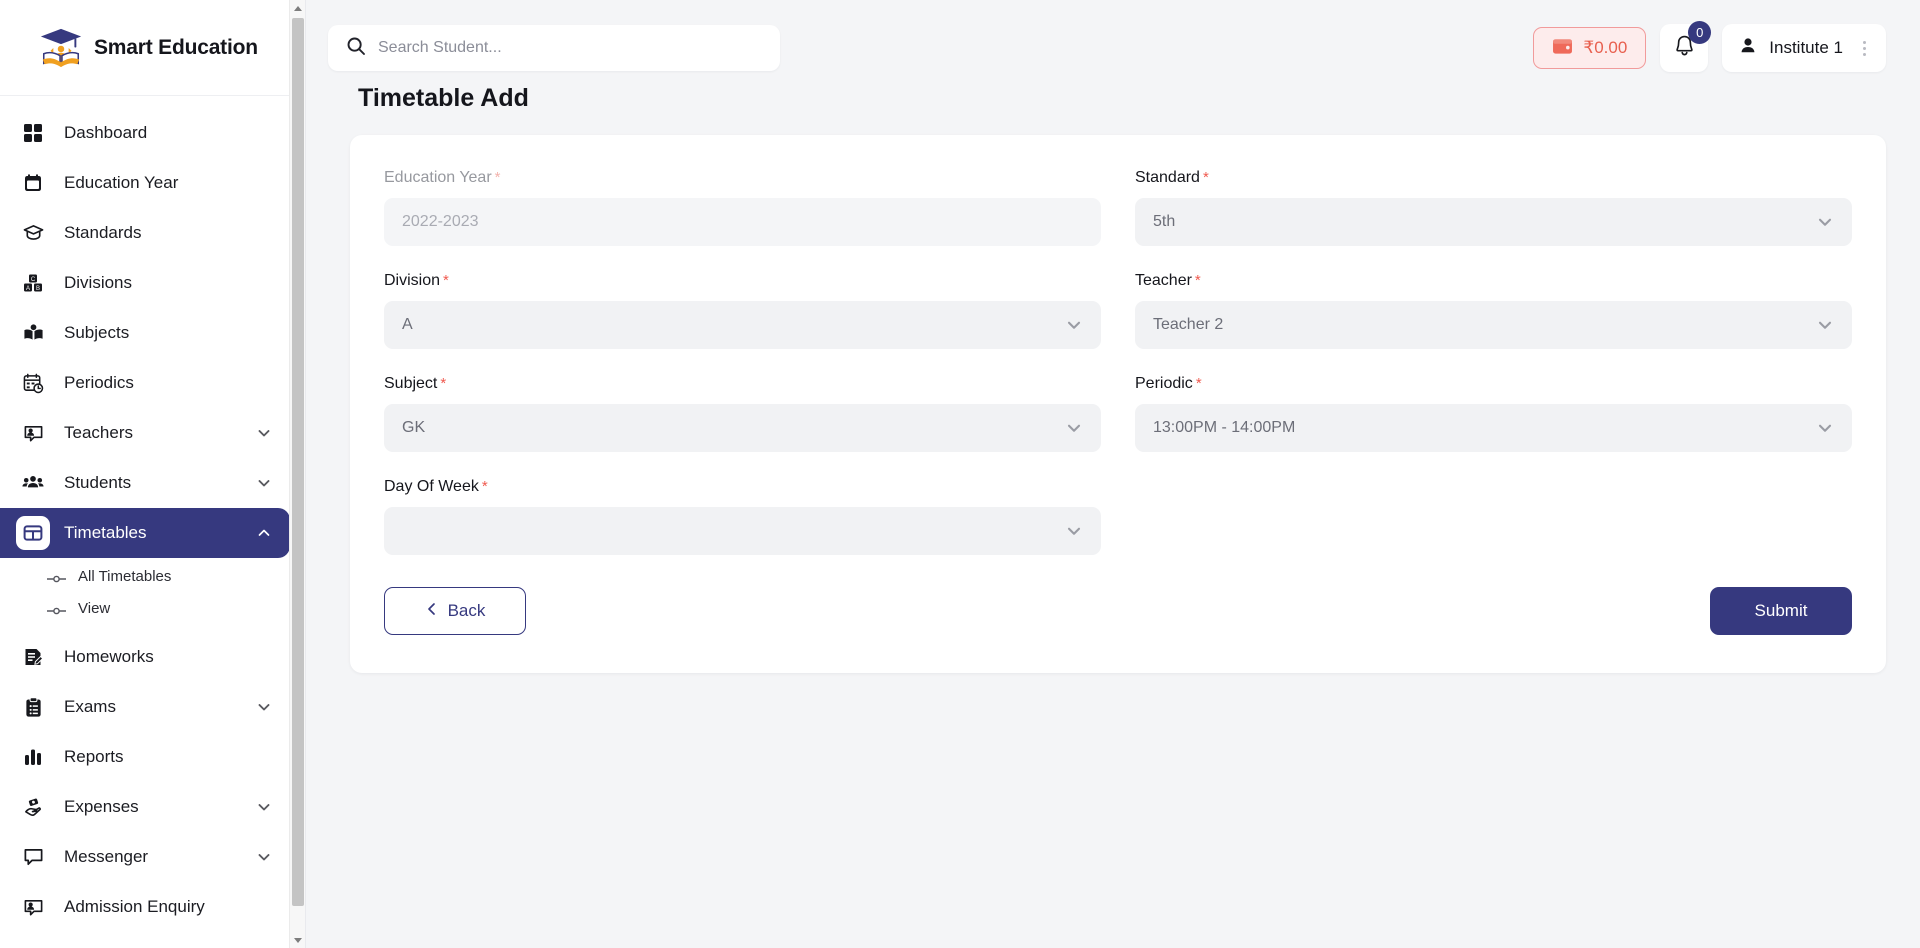  Describe the element at coordinates (742, 531) in the screenshot. I see `day-of-week-select` at that location.